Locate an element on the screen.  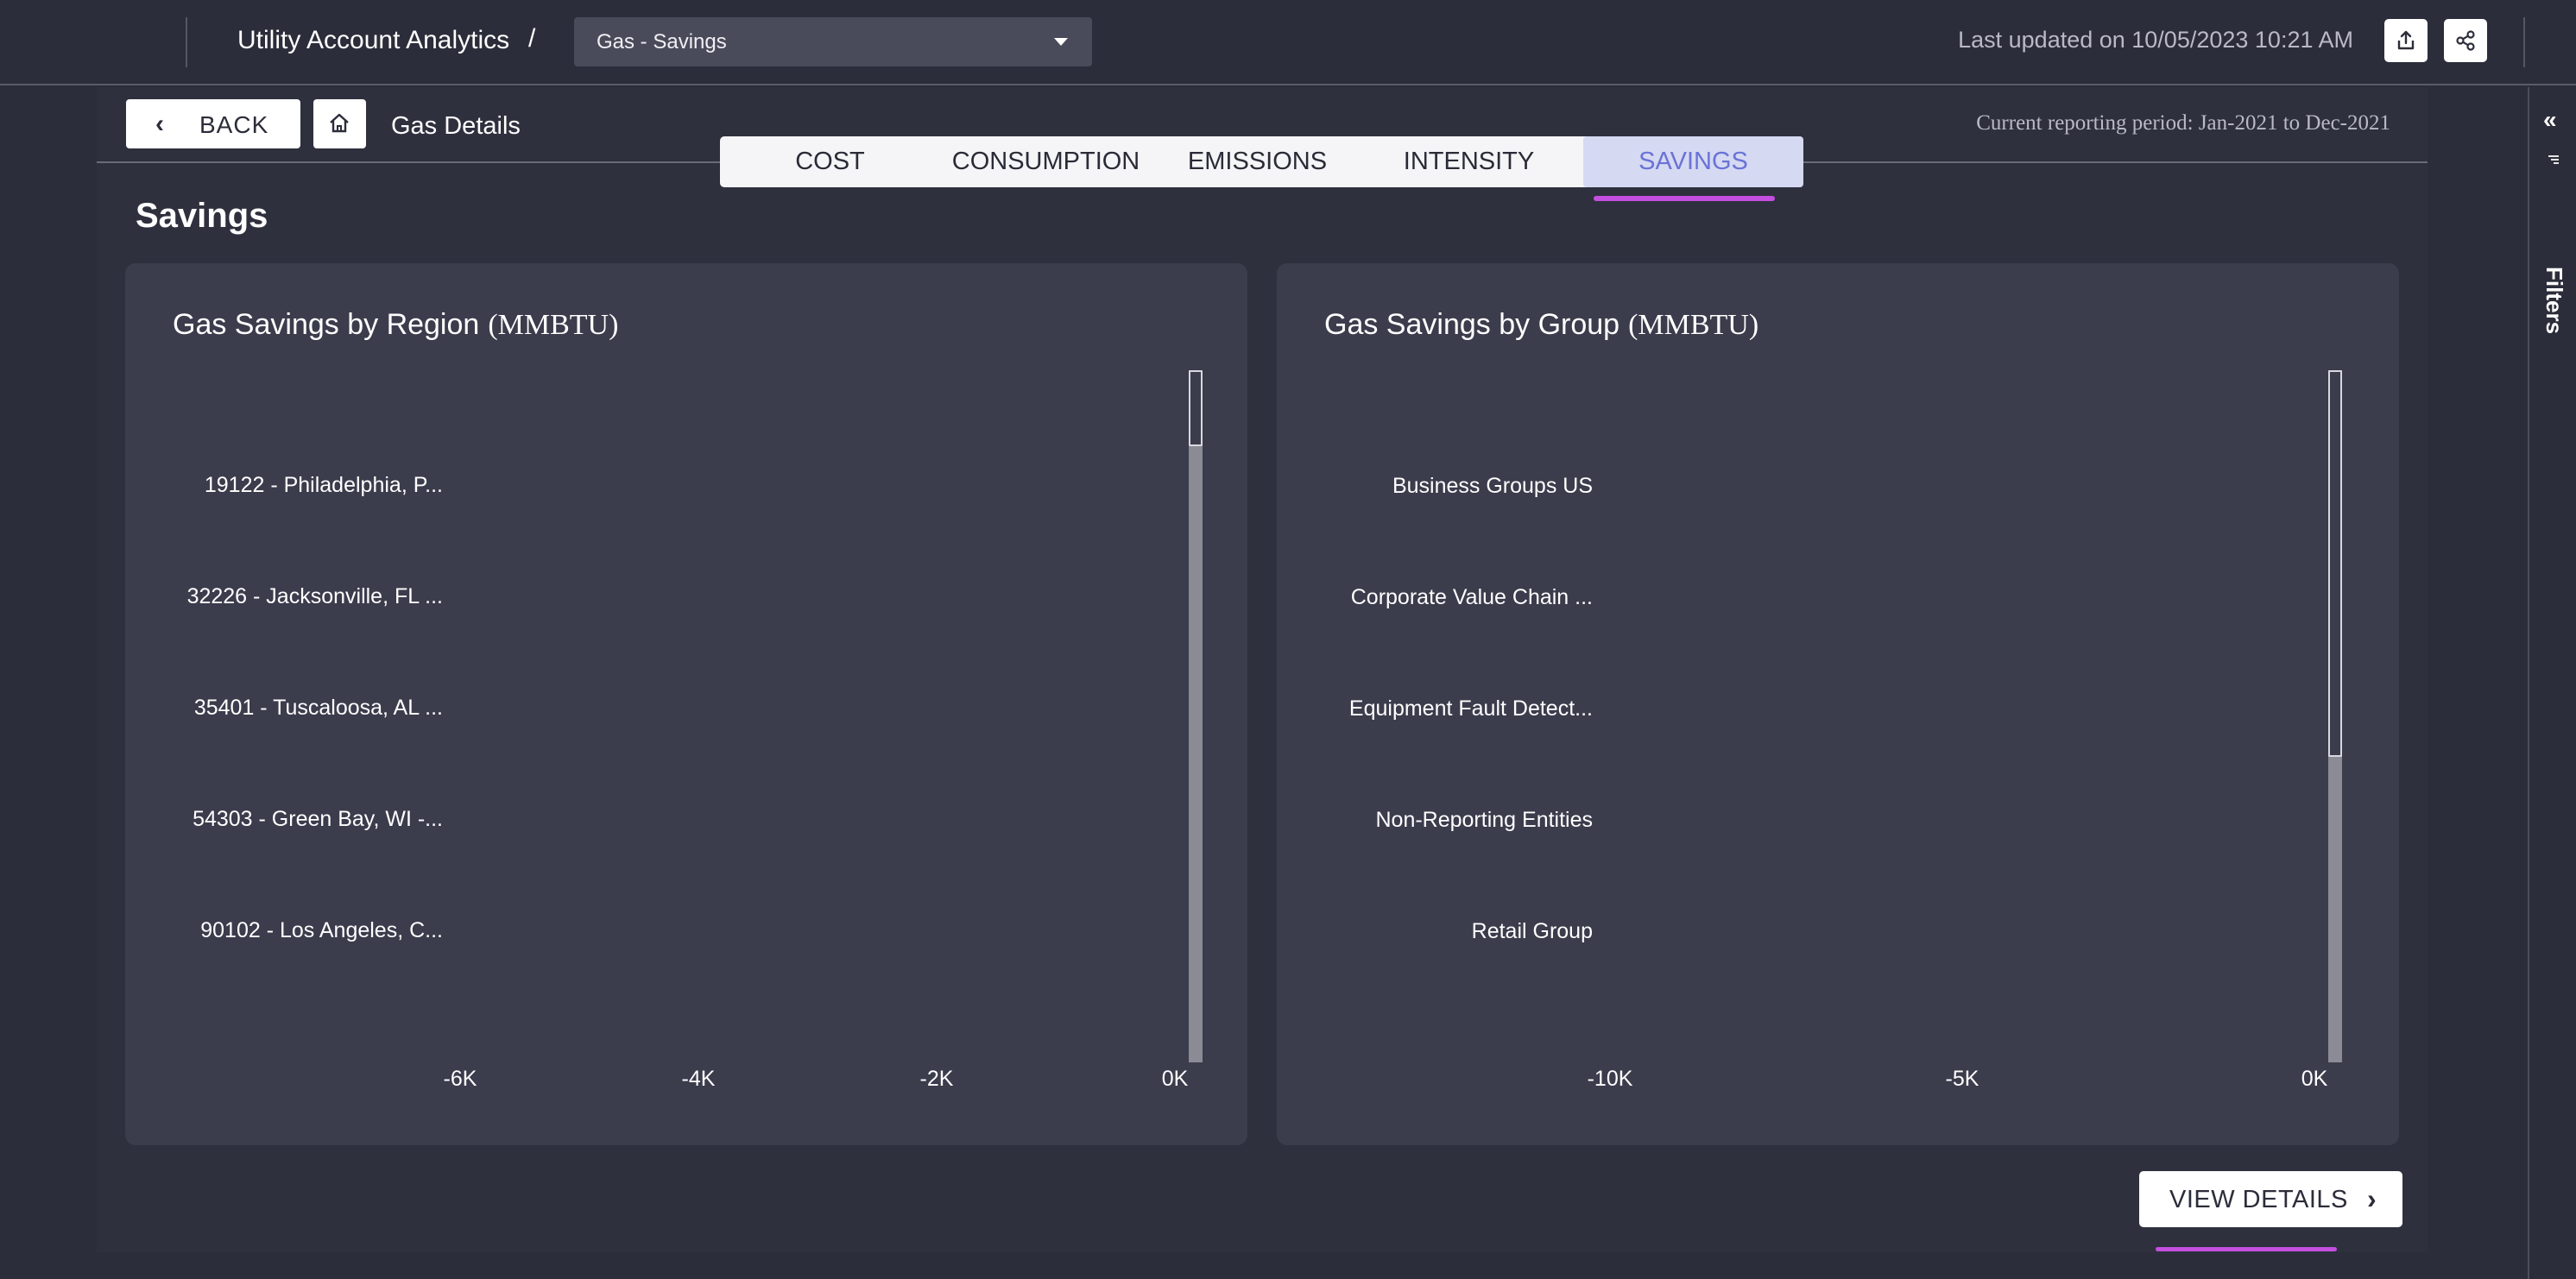
tab-intensity: INTENSITY is located at coordinates (1469, 161).